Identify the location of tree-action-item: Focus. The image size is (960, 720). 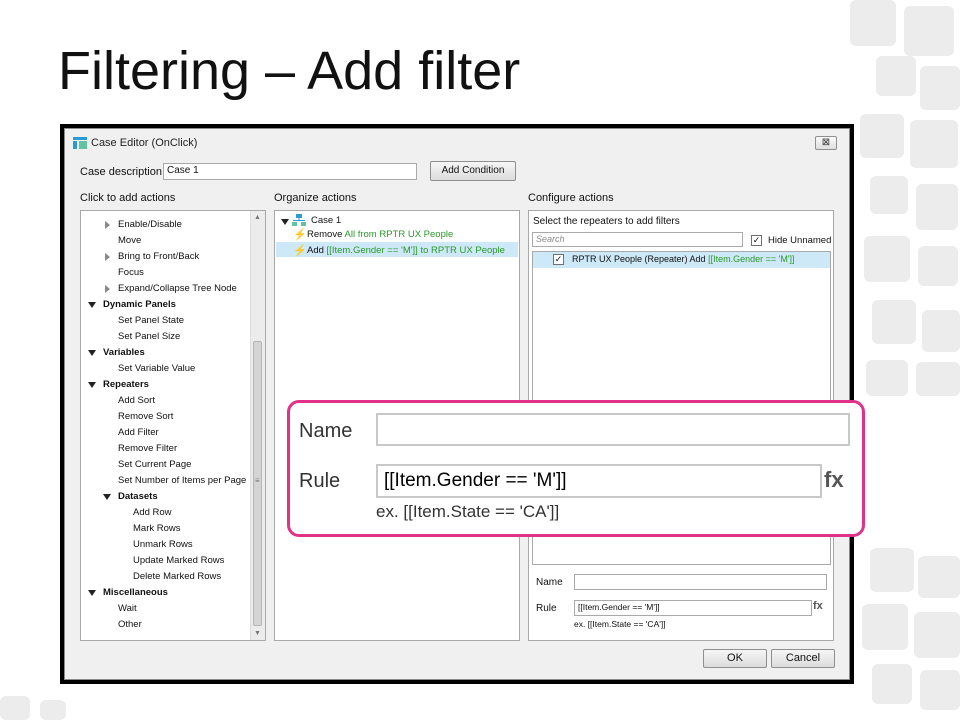
(131, 272).